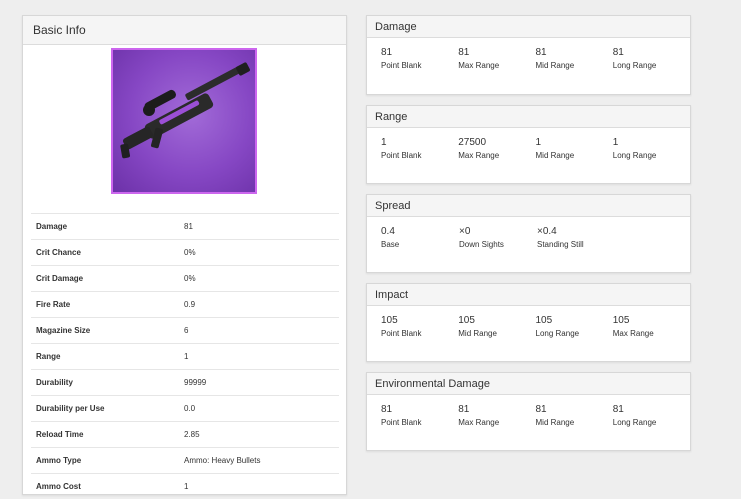 The height and width of the screenshot is (499, 741). I want to click on field-label: Base, so click(390, 244).